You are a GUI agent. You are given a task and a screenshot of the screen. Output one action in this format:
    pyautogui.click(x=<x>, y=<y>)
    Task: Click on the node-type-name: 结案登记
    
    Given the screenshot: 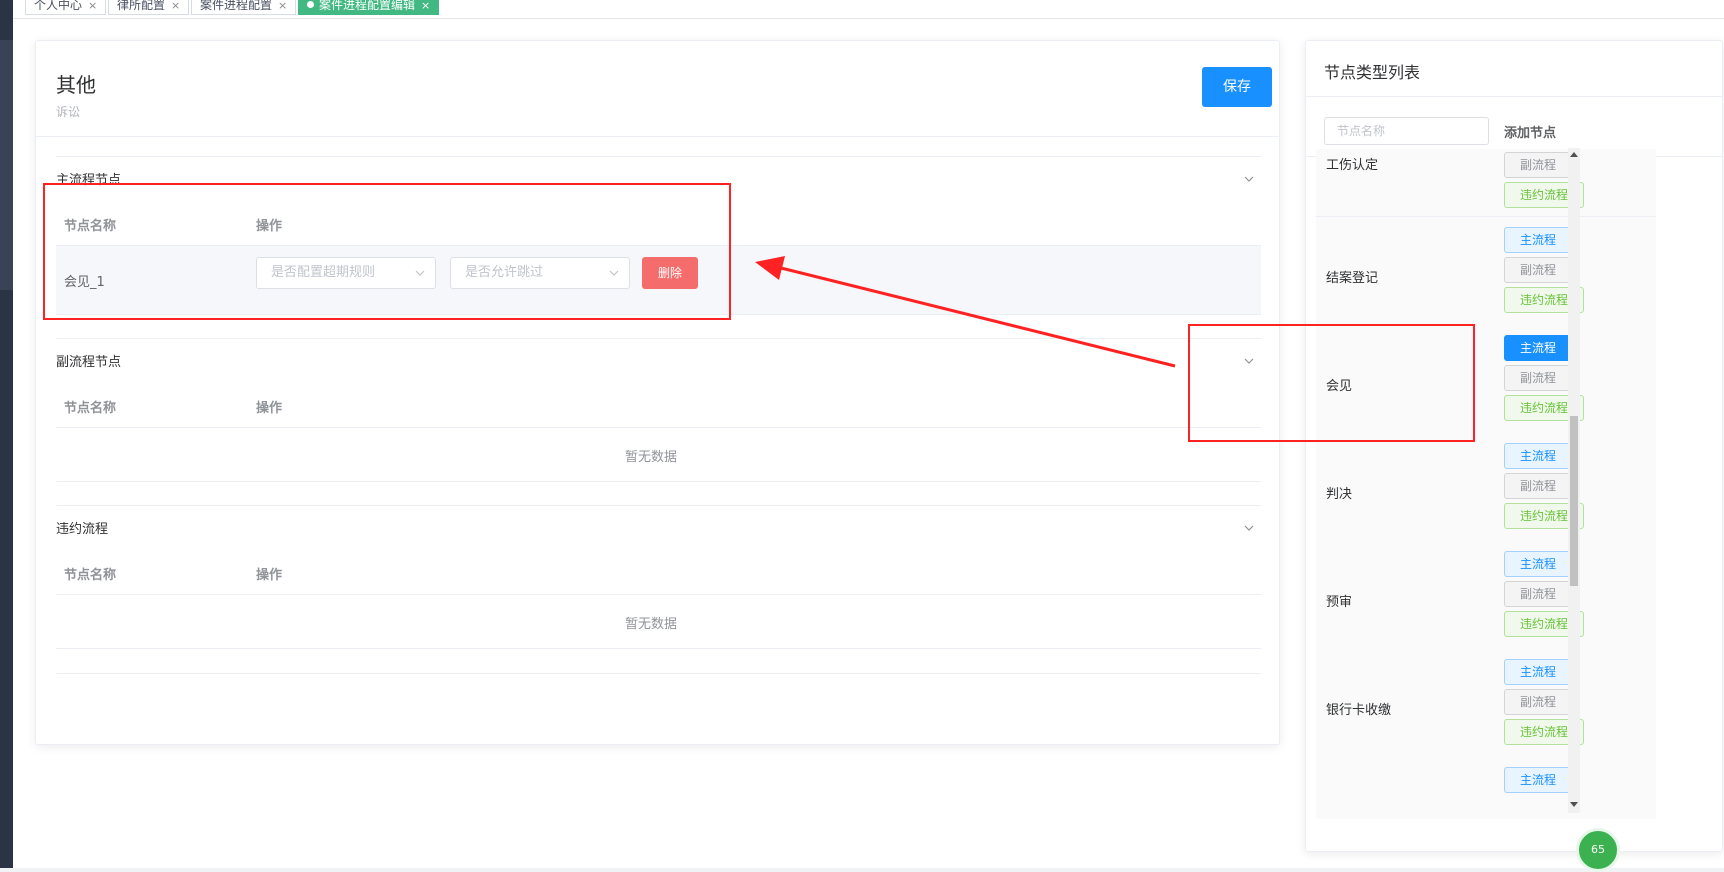 What is the action you would take?
    pyautogui.click(x=1352, y=278)
    